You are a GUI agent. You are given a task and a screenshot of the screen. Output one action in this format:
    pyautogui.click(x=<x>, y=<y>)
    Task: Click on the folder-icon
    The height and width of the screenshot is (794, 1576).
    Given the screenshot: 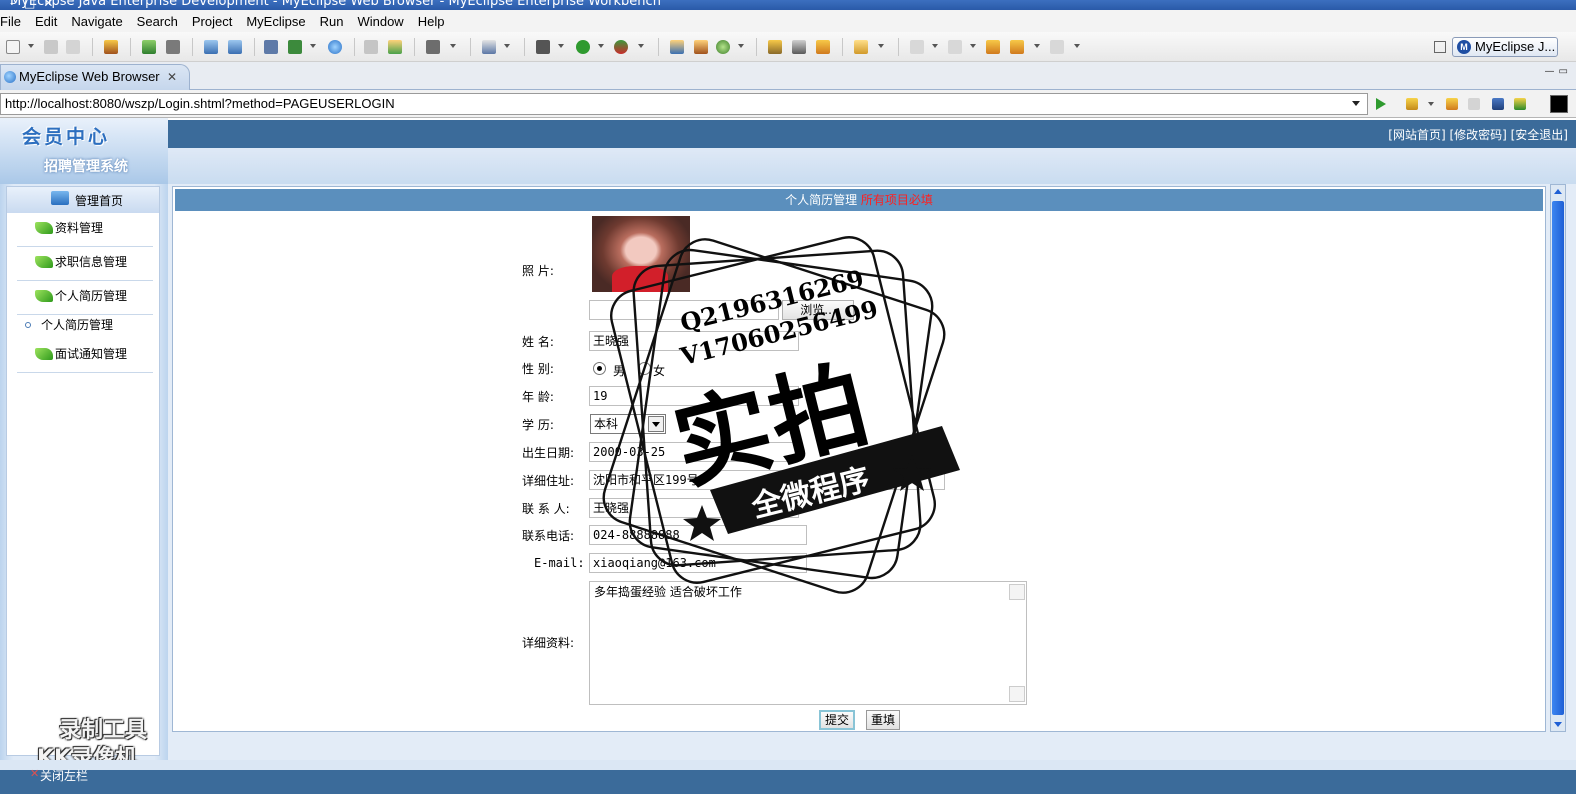 What is the action you would take?
    pyautogui.click(x=371, y=47)
    